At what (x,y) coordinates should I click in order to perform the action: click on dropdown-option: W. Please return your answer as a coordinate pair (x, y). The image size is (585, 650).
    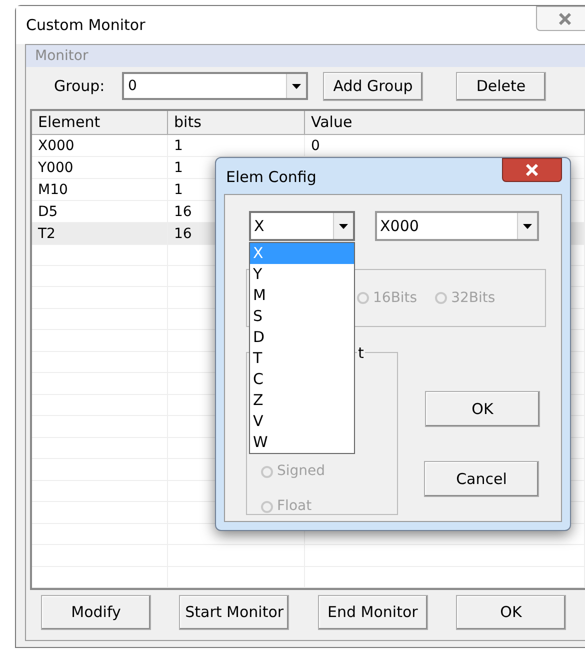
    Looking at the image, I should click on (302, 442).